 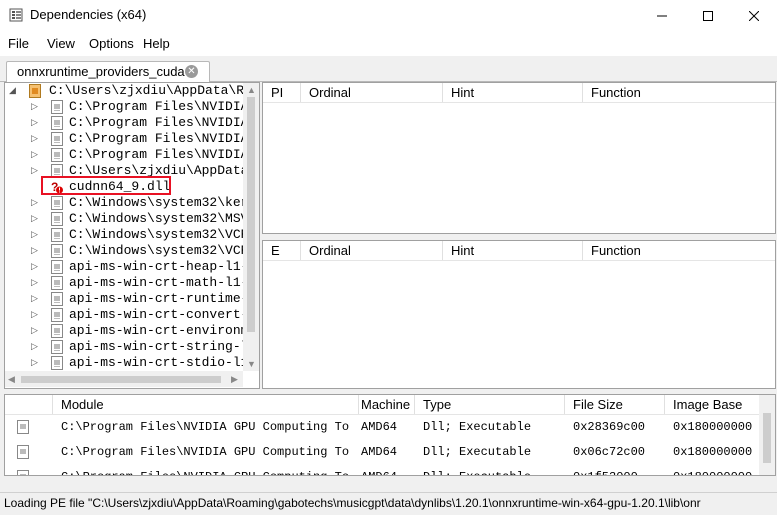 What do you see at coordinates (206, 404) in the screenshot?
I see `col-module: Module` at bounding box center [206, 404].